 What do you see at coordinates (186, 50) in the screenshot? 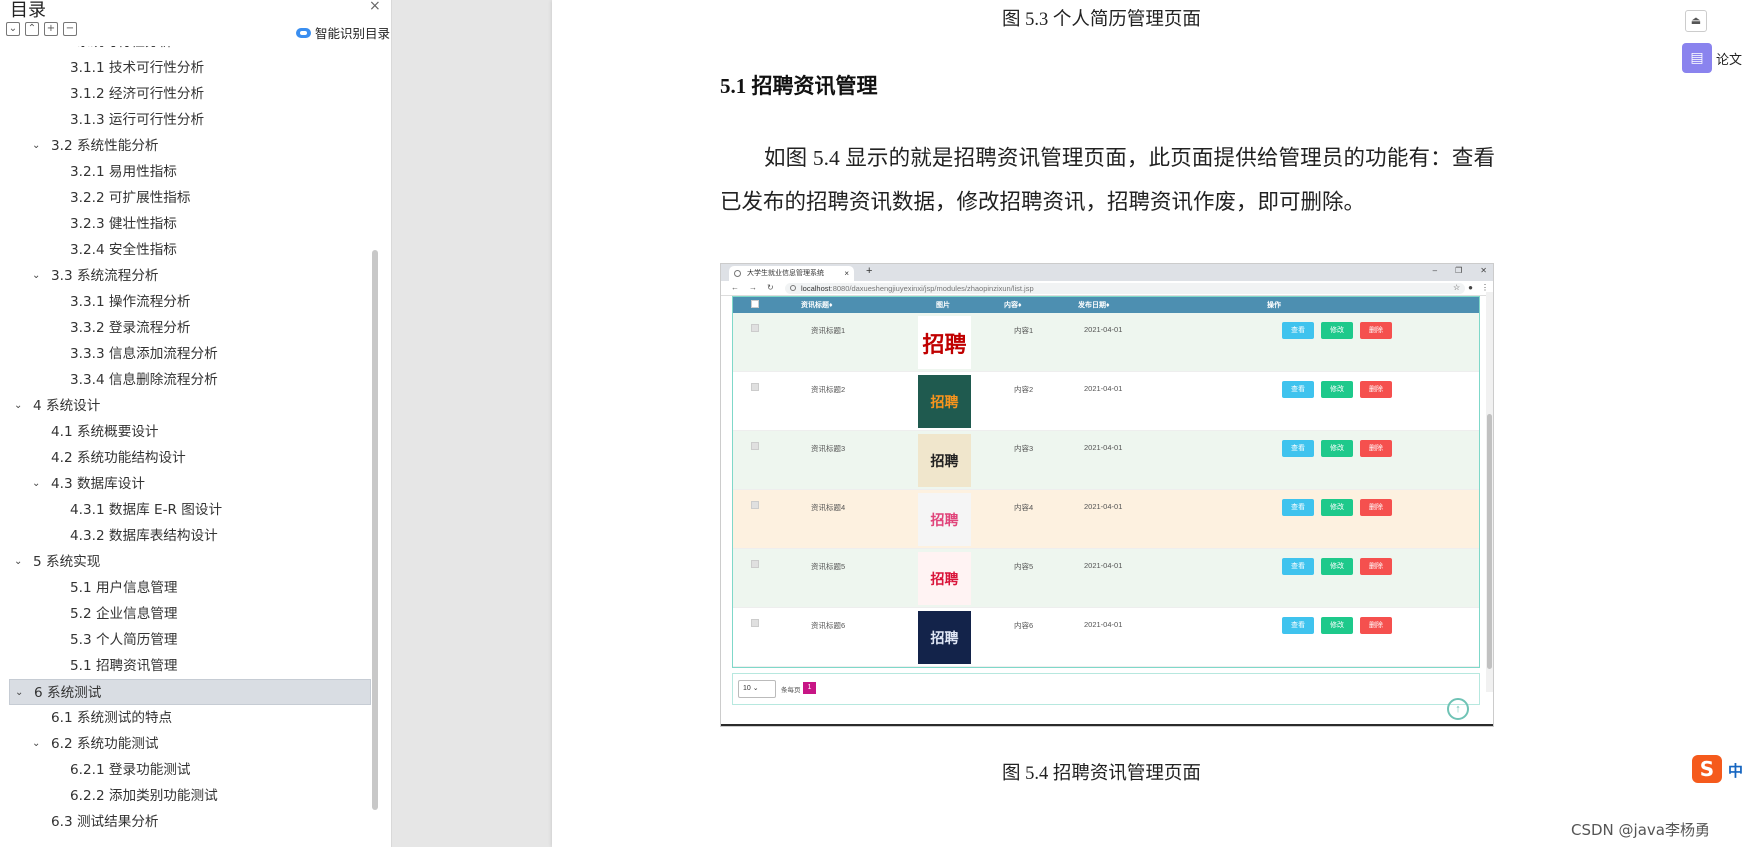
I see `toc-item: ⌄ 3.1 系统可行性分析` at bounding box center [186, 50].